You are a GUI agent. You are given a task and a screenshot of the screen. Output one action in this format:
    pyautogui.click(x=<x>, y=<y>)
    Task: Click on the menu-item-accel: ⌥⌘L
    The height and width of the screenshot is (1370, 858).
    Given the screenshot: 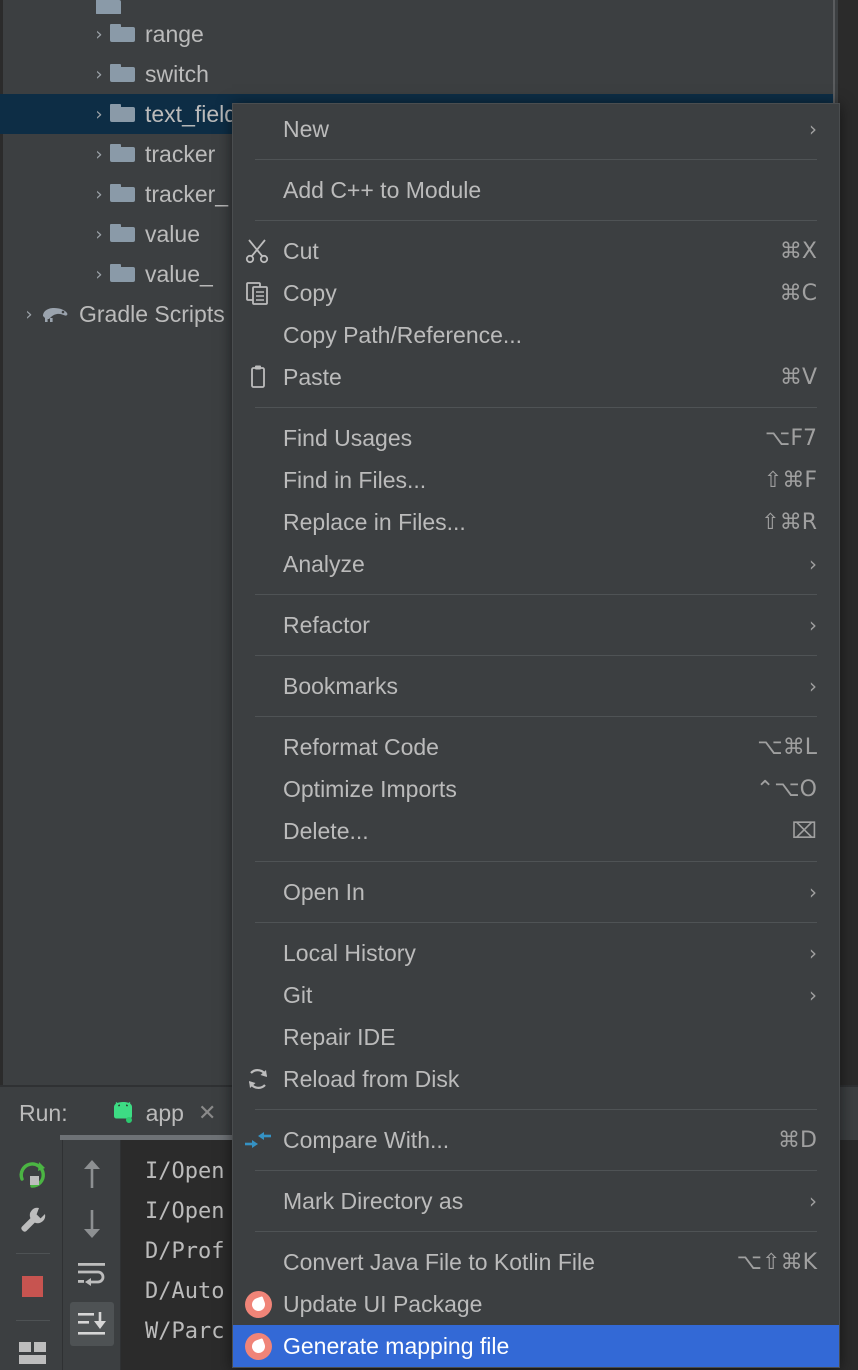 What is the action you would take?
    pyautogui.click(x=787, y=747)
    